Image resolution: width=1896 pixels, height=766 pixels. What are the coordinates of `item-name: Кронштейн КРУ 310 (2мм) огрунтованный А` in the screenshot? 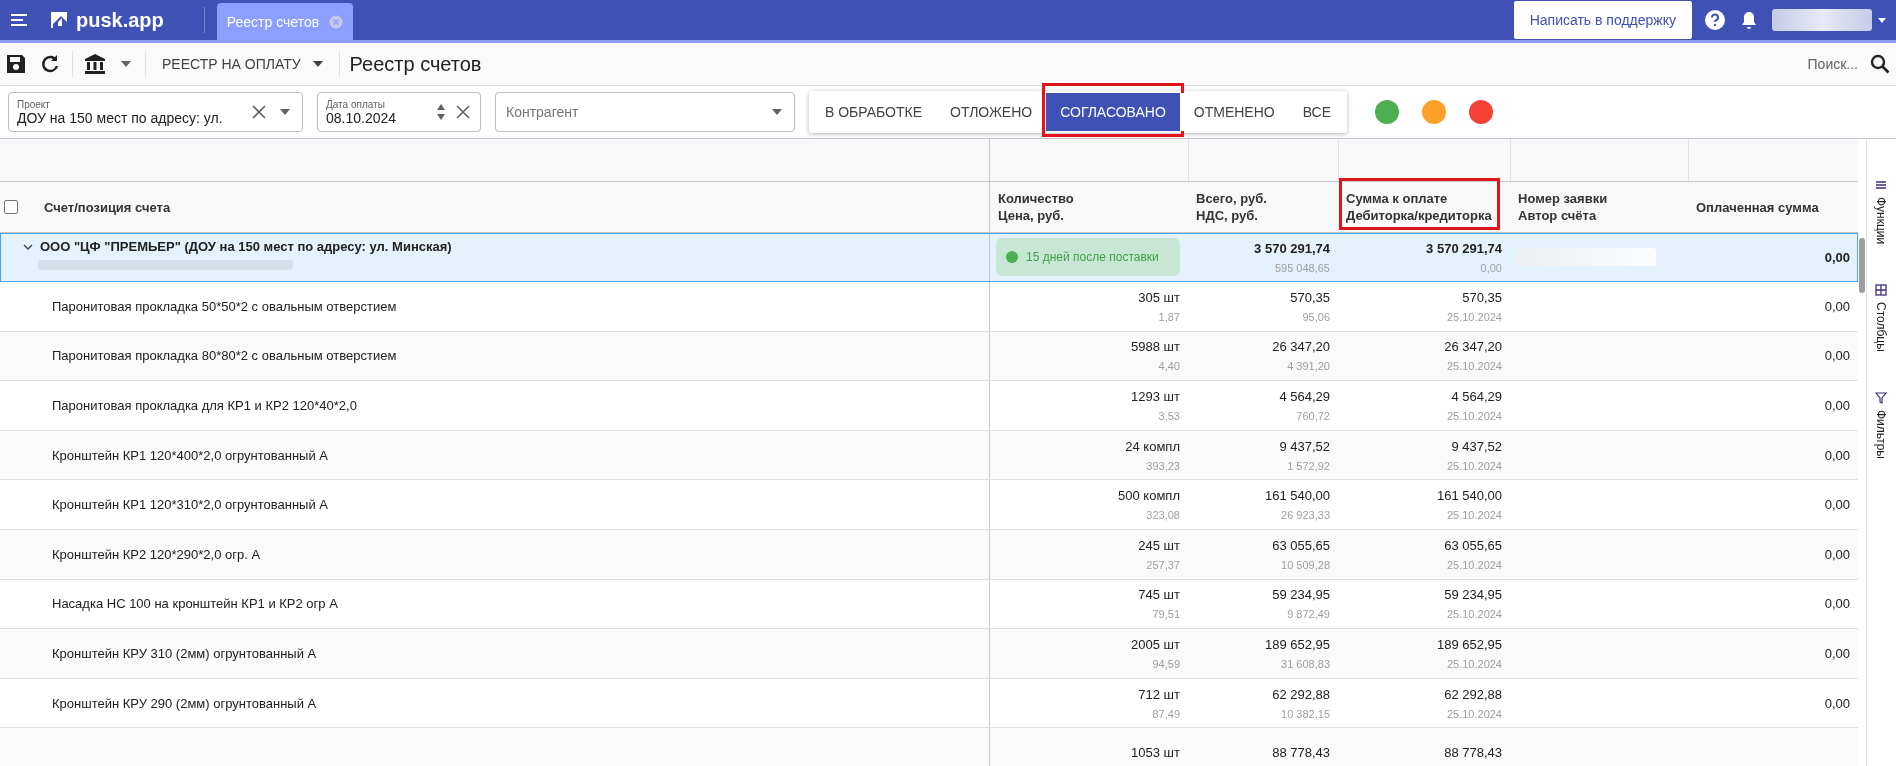 It's located at (184, 653).